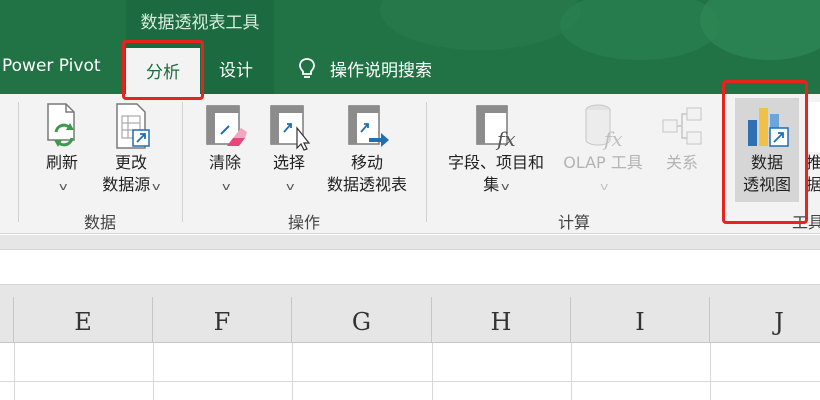  Describe the element at coordinates (288, 162) in the screenshot. I see `select-label: 选择` at that location.